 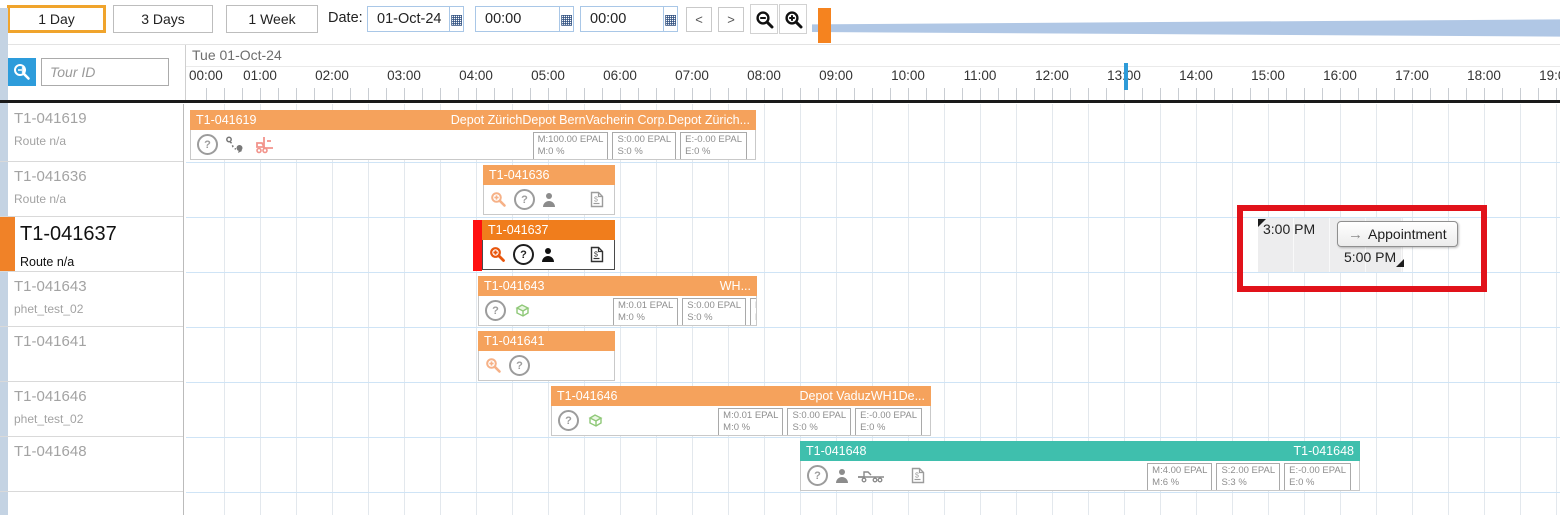 I want to click on tour-id: T1-041636, so click(x=50, y=176).